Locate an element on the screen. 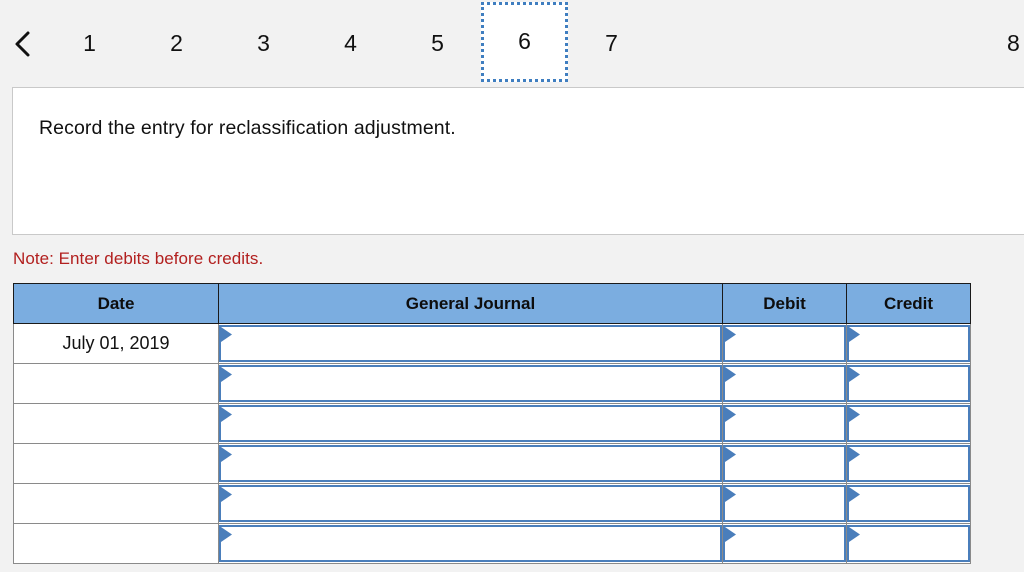  tab-7: 7 is located at coordinates (611, 43).